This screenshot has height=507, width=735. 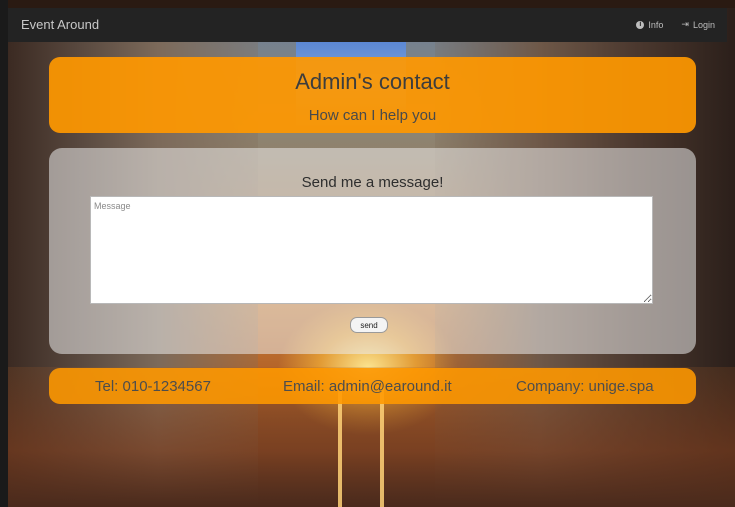 What do you see at coordinates (153, 386) in the screenshot?
I see `contact-tel: Tel: 010-1234567` at bounding box center [153, 386].